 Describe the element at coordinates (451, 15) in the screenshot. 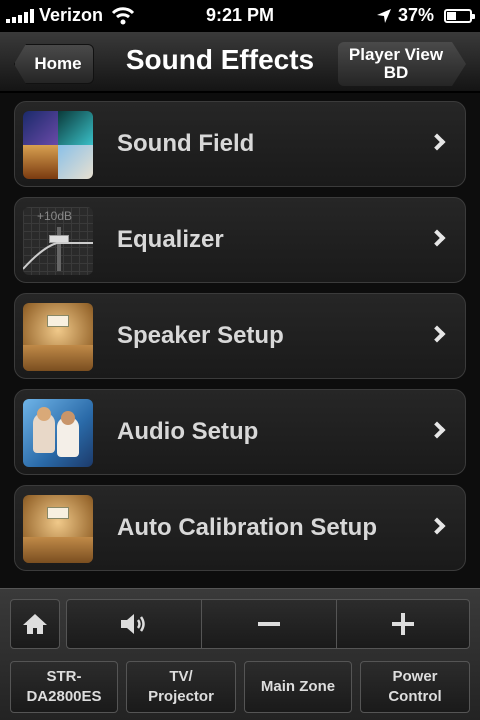

I see `battery-fill` at that location.